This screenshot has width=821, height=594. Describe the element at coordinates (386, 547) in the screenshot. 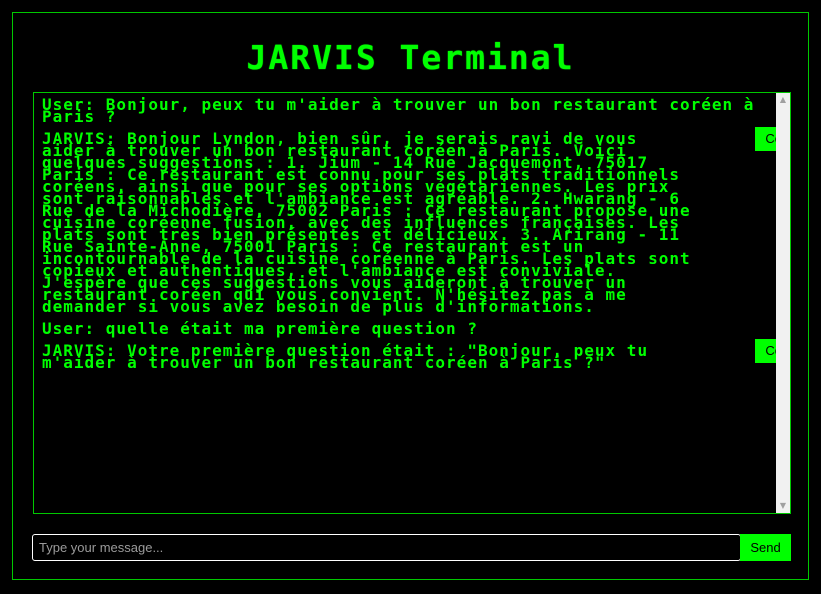

I see `message-input` at that location.